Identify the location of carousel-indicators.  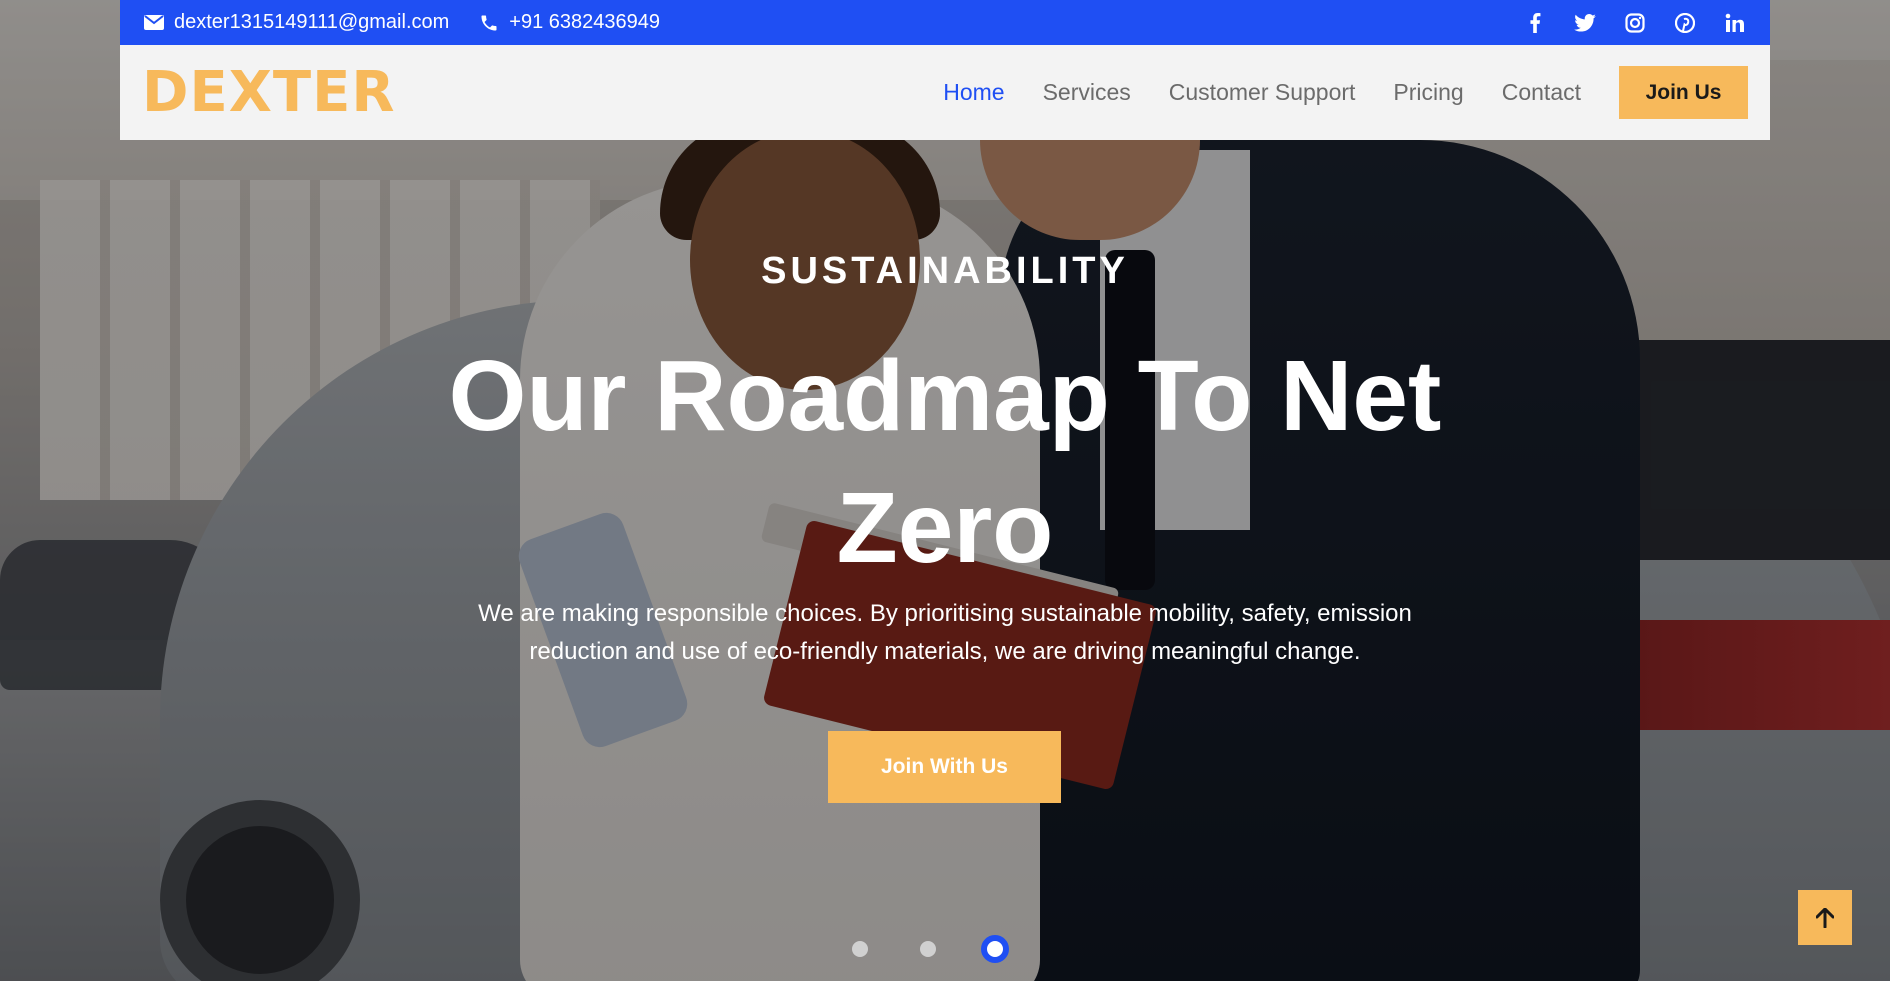
(945, 949).